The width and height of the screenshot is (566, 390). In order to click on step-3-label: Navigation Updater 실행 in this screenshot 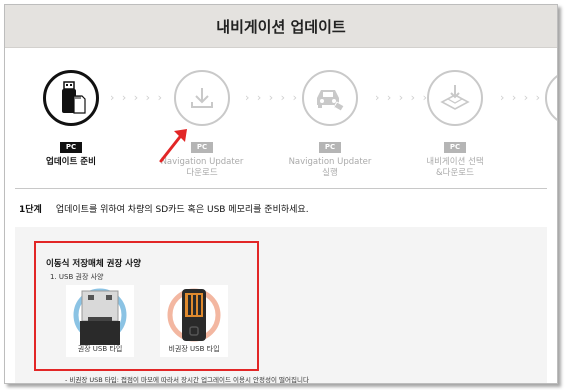, I will do `click(330, 168)`.